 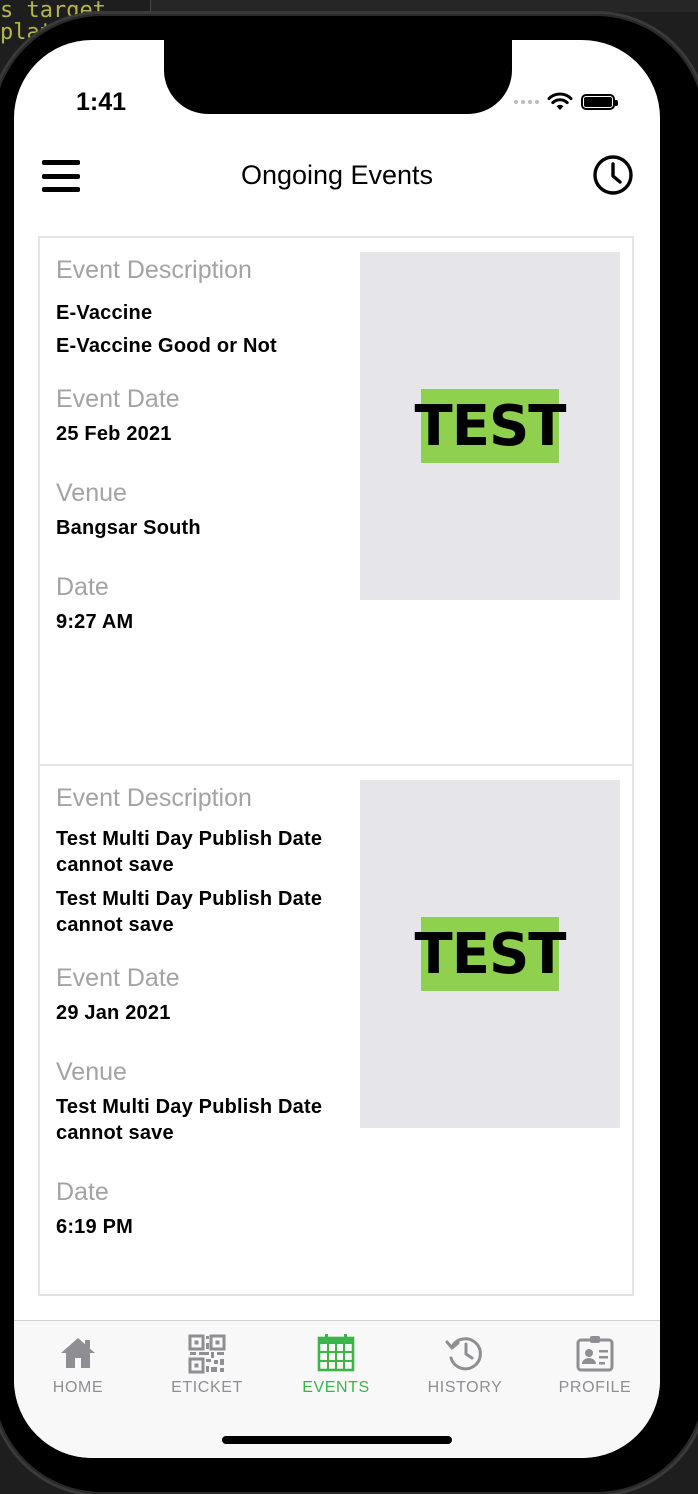 What do you see at coordinates (595, 1387) in the screenshot?
I see `tab-label: PROFILE` at bounding box center [595, 1387].